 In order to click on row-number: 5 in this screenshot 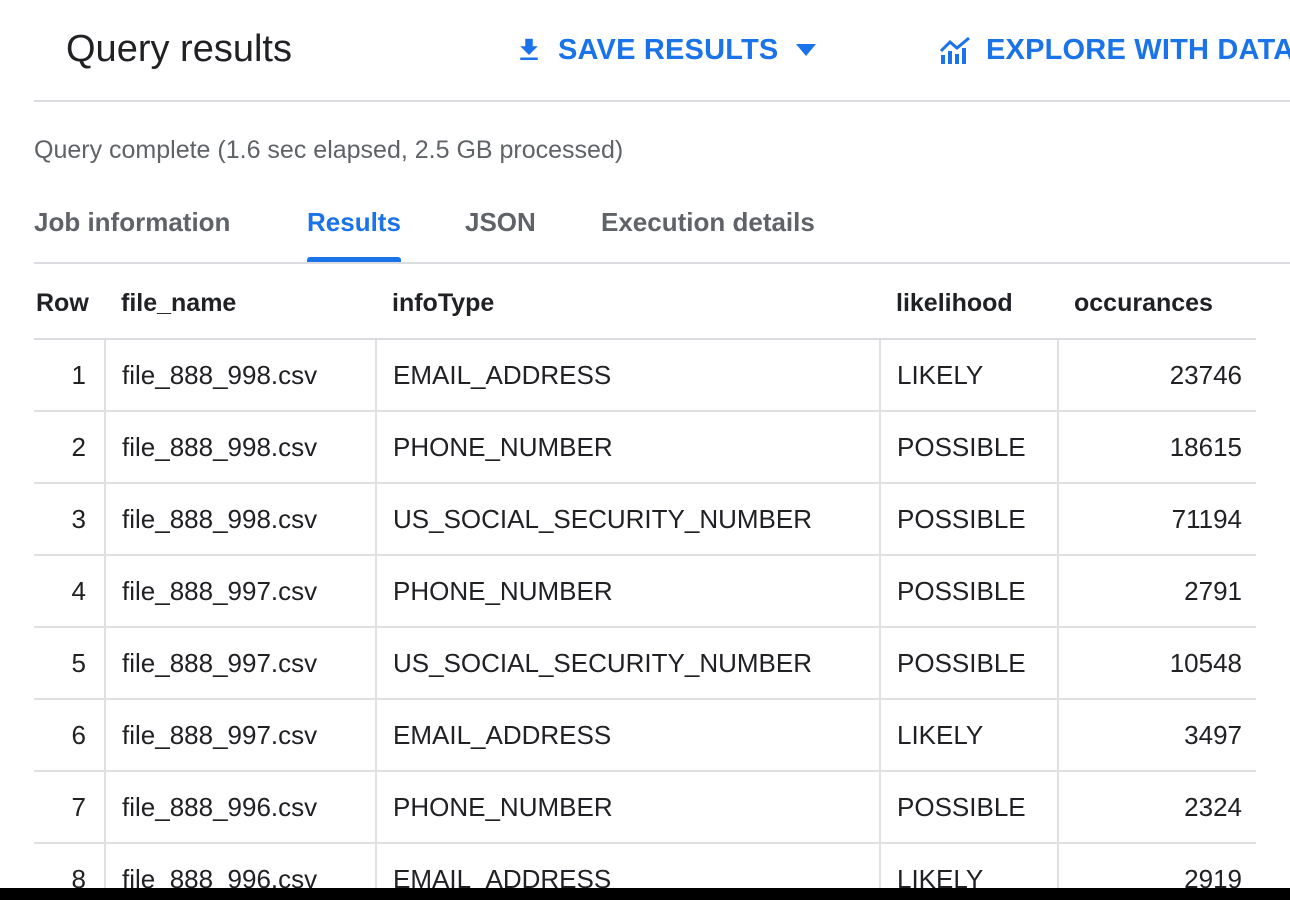, I will do `click(69, 663)`.